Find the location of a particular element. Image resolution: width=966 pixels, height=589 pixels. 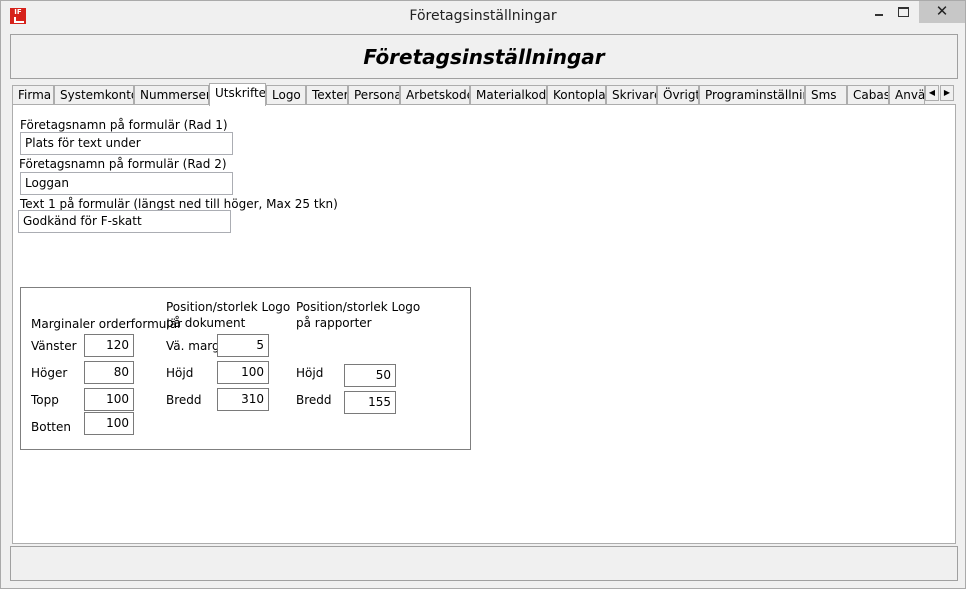

tab-programinstallningar: Programinställningar is located at coordinates (752, 95).